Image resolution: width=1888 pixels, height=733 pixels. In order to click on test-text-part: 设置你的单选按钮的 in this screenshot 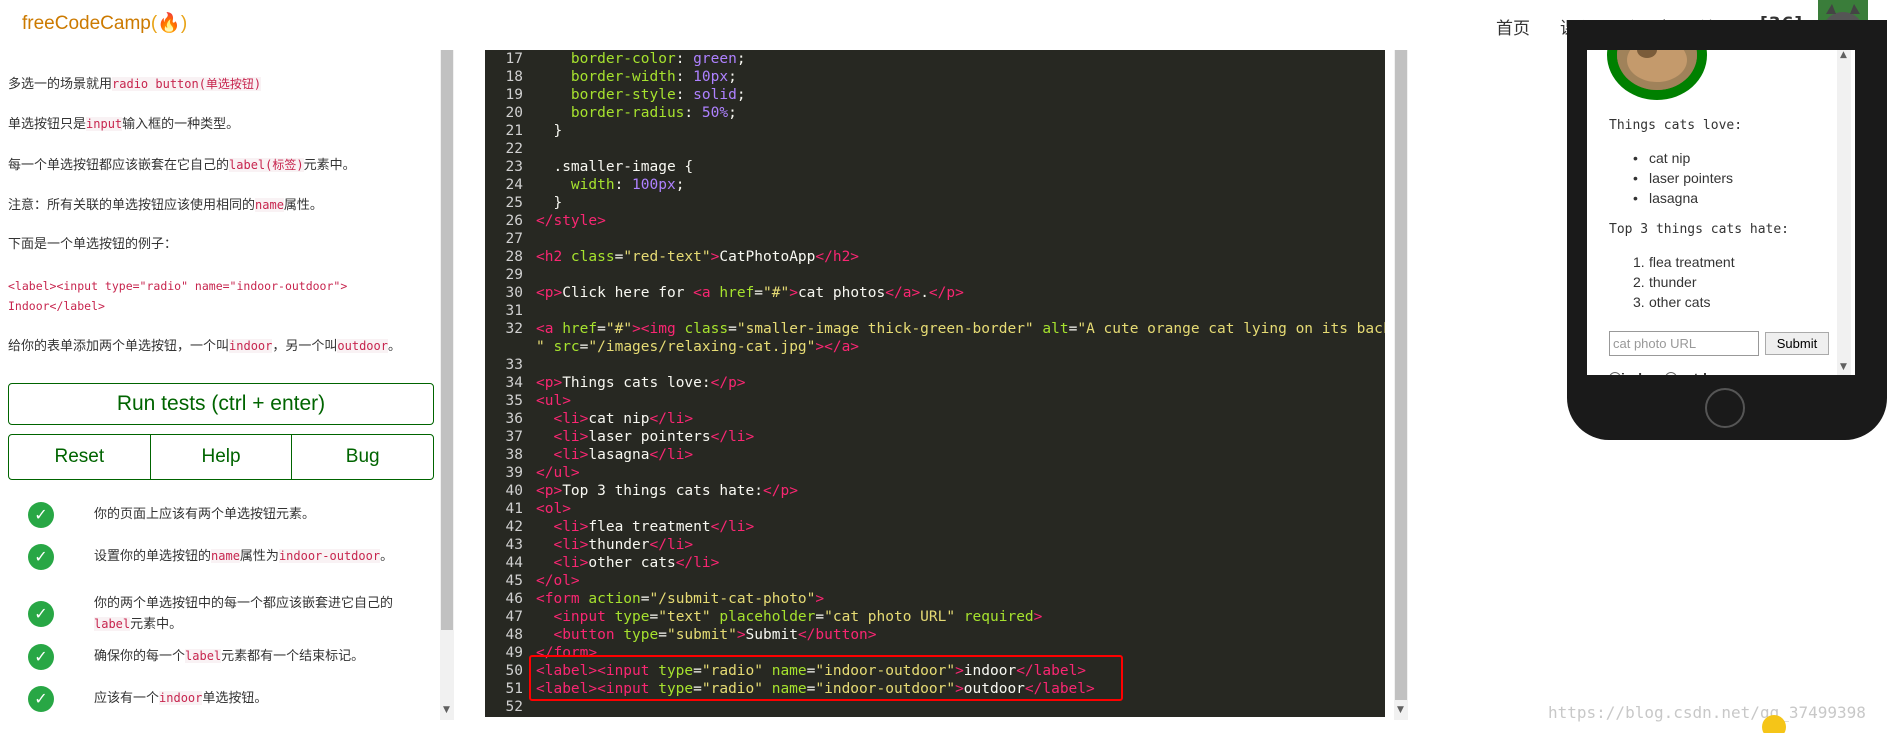, I will do `click(153, 556)`.